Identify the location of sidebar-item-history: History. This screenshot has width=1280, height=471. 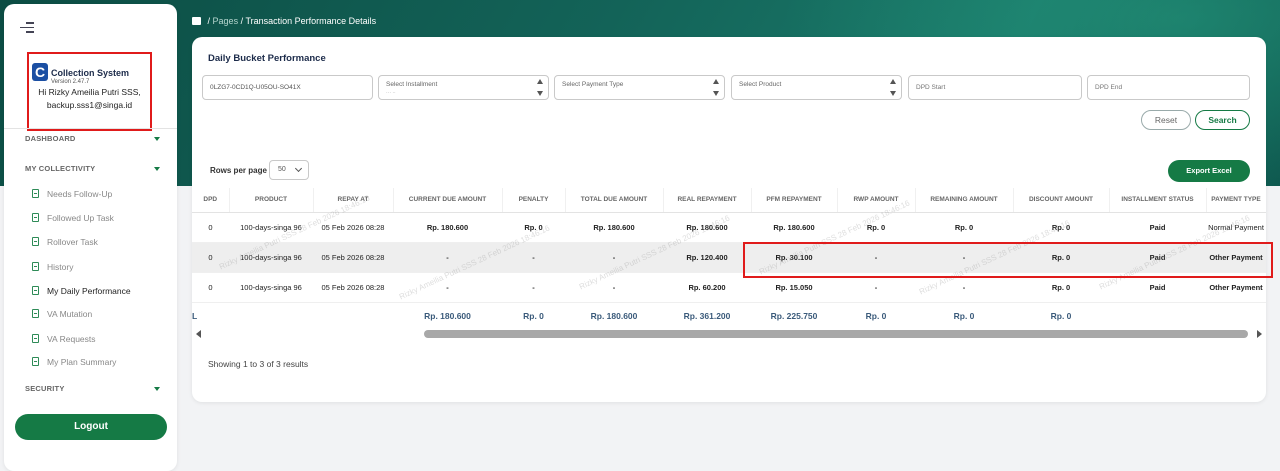
(52, 267).